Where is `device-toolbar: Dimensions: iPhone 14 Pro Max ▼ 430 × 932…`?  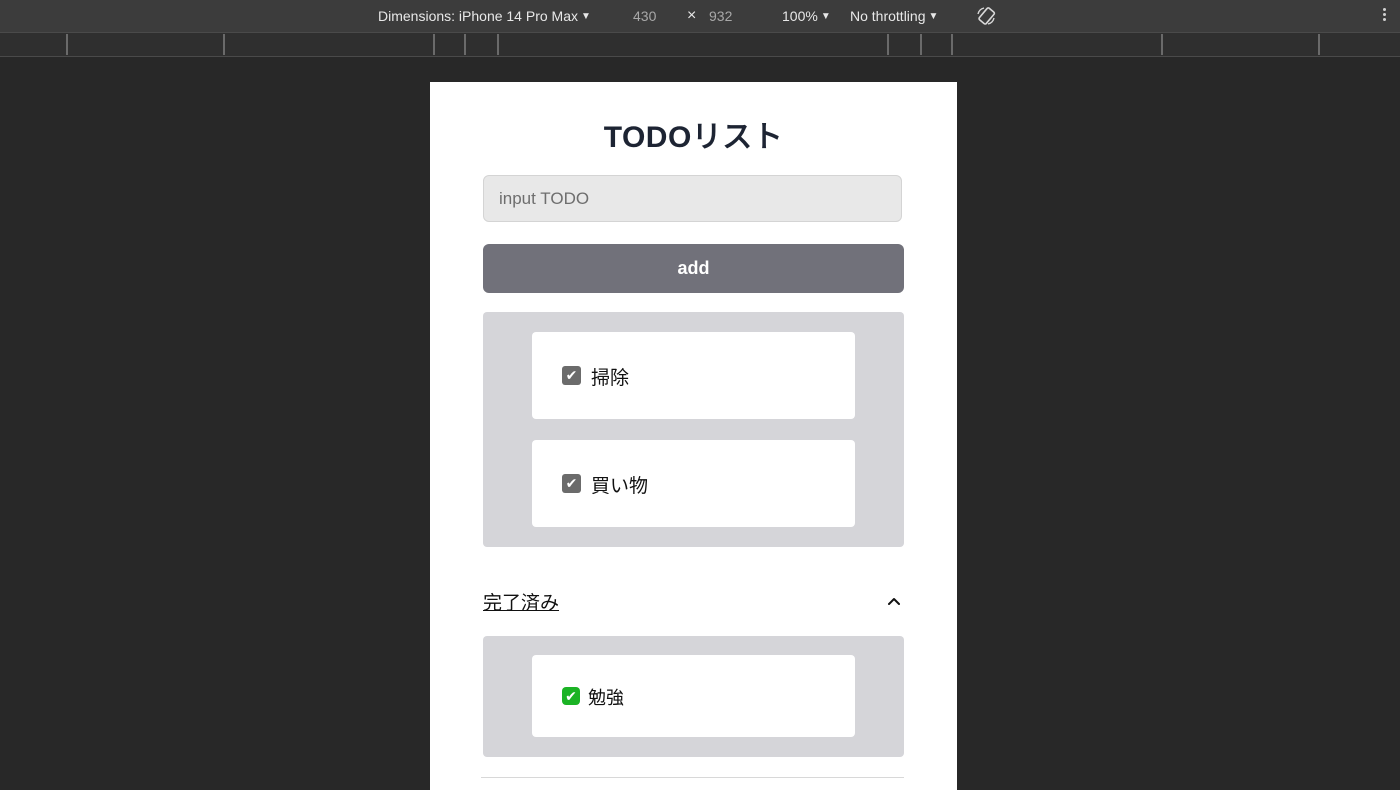 device-toolbar: Dimensions: iPhone 14 Pro Max ▼ 430 × 932… is located at coordinates (700, 16).